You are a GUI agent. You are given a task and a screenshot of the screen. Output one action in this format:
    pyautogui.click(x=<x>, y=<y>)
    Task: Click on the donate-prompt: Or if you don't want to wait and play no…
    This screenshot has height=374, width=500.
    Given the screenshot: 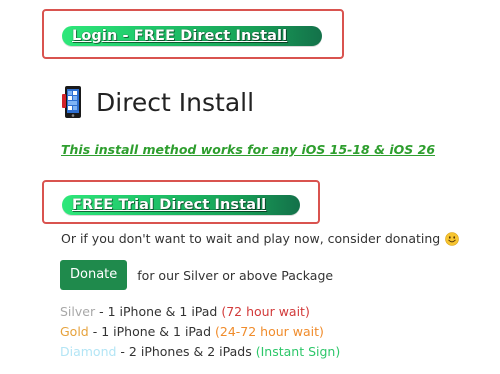 What is the action you would take?
    pyautogui.click(x=260, y=238)
    